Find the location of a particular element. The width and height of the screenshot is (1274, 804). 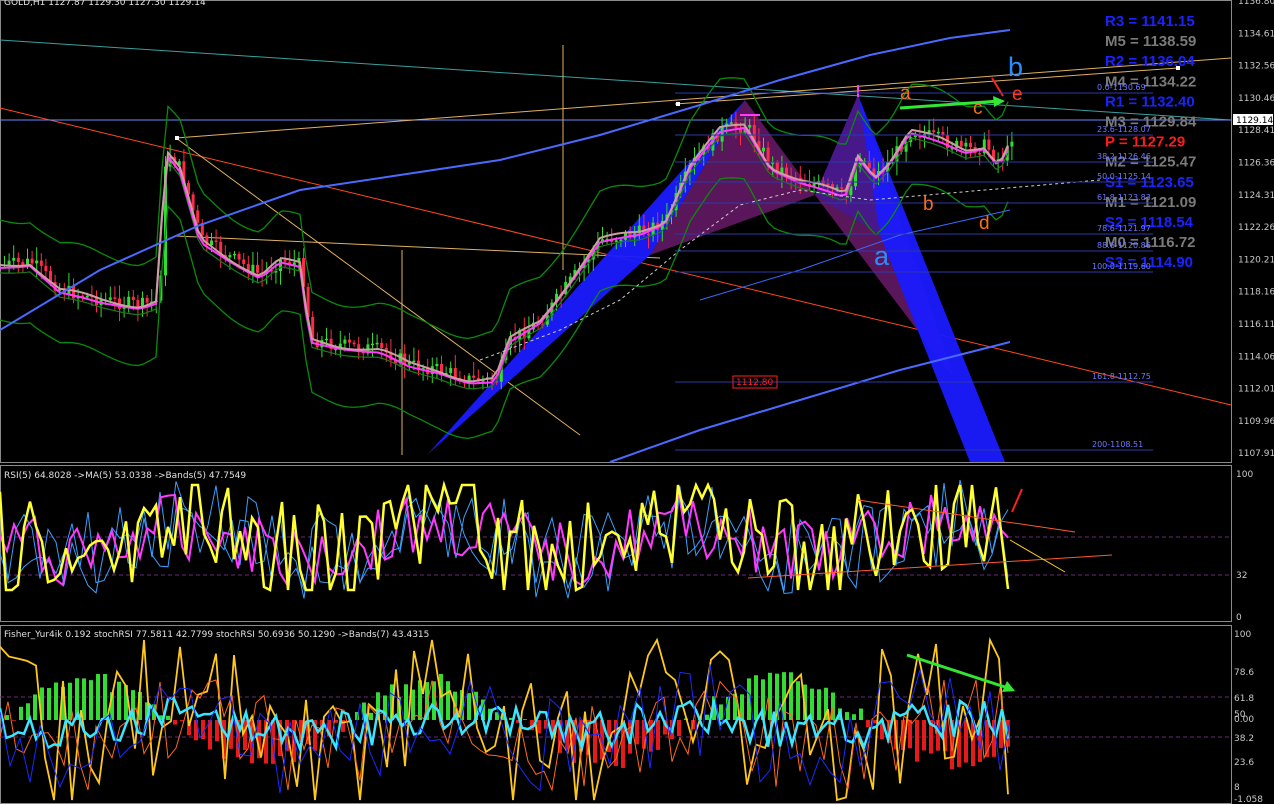

price-tick: 1136.80 is located at coordinates (1256, 3).